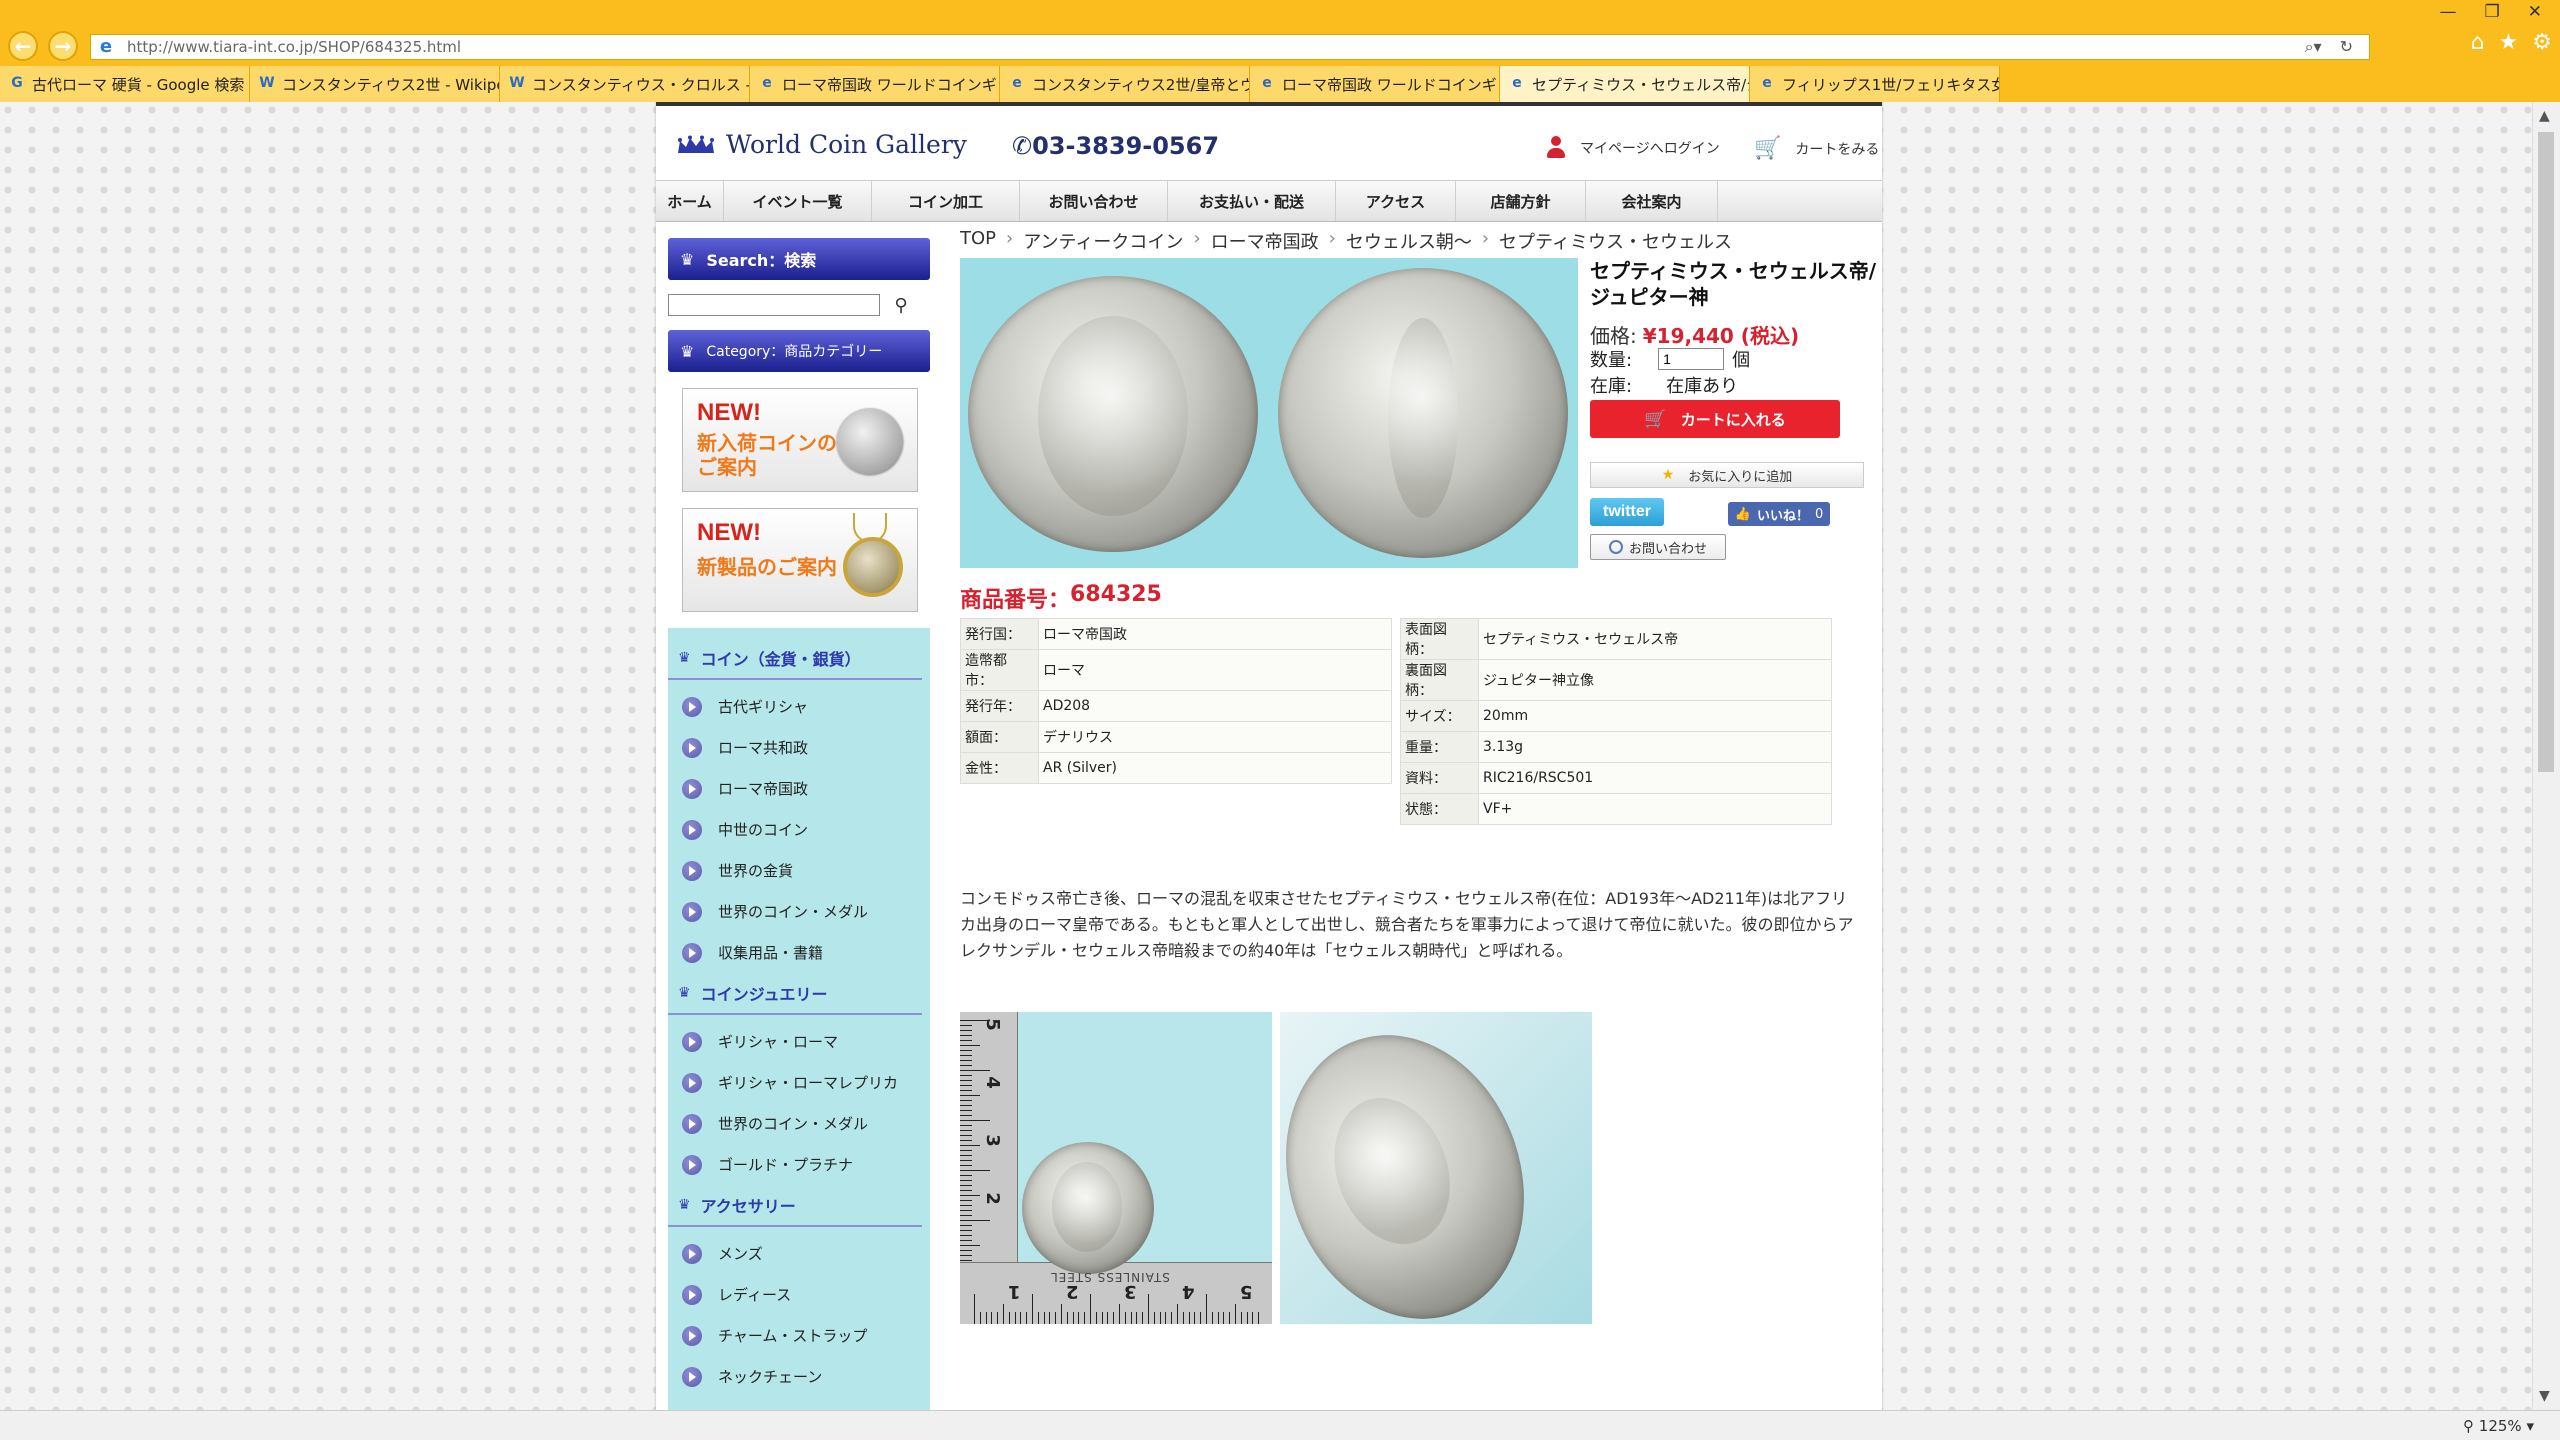  What do you see at coordinates (799, 1335) in the screenshot?
I see `category-link: チャーム・ストラップ` at bounding box center [799, 1335].